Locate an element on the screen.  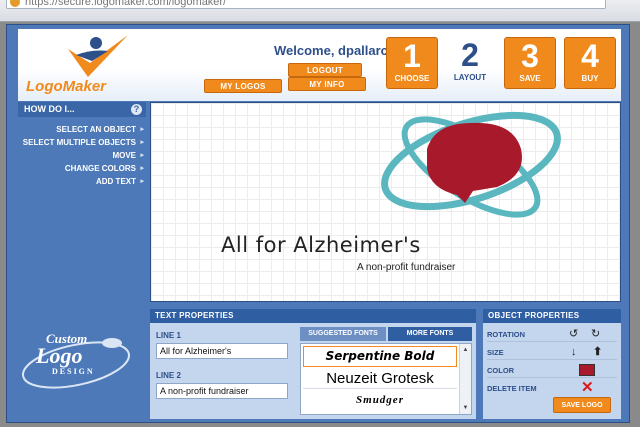
rotation-row: ROTATION ↺ ↻ is located at coordinates (552, 334).